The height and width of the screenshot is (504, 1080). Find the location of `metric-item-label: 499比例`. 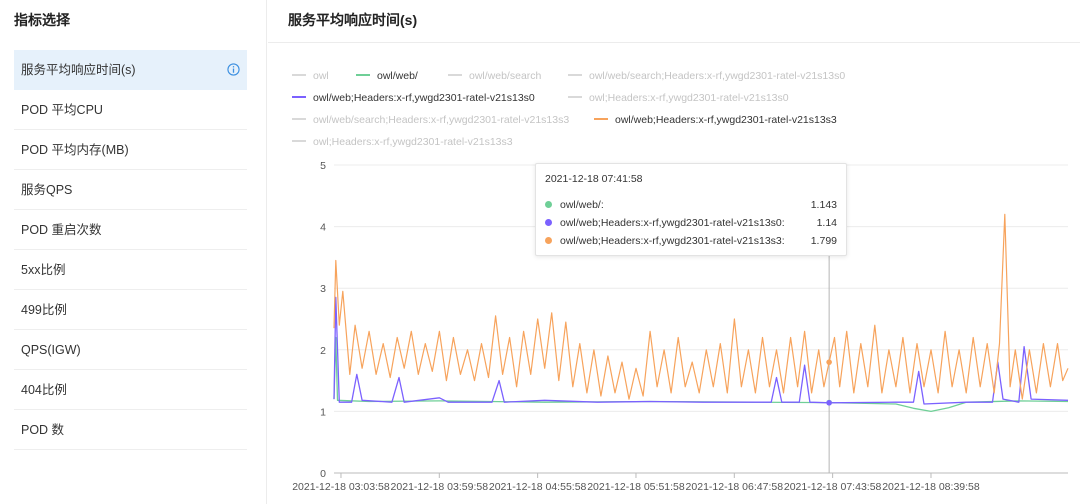

metric-item-label: 499比例 is located at coordinates (44, 310).